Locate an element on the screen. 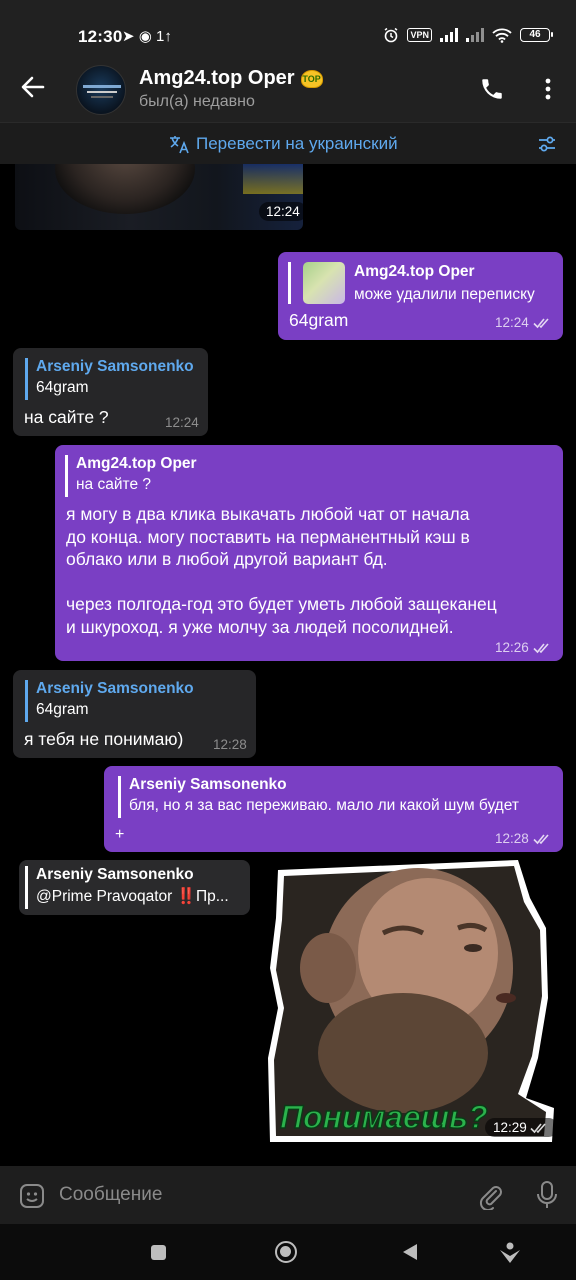 Image resolution: width=576 pixels, height=1280 pixels. sticker-caption: Понимаешь? is located at coordinates (384, 1117).